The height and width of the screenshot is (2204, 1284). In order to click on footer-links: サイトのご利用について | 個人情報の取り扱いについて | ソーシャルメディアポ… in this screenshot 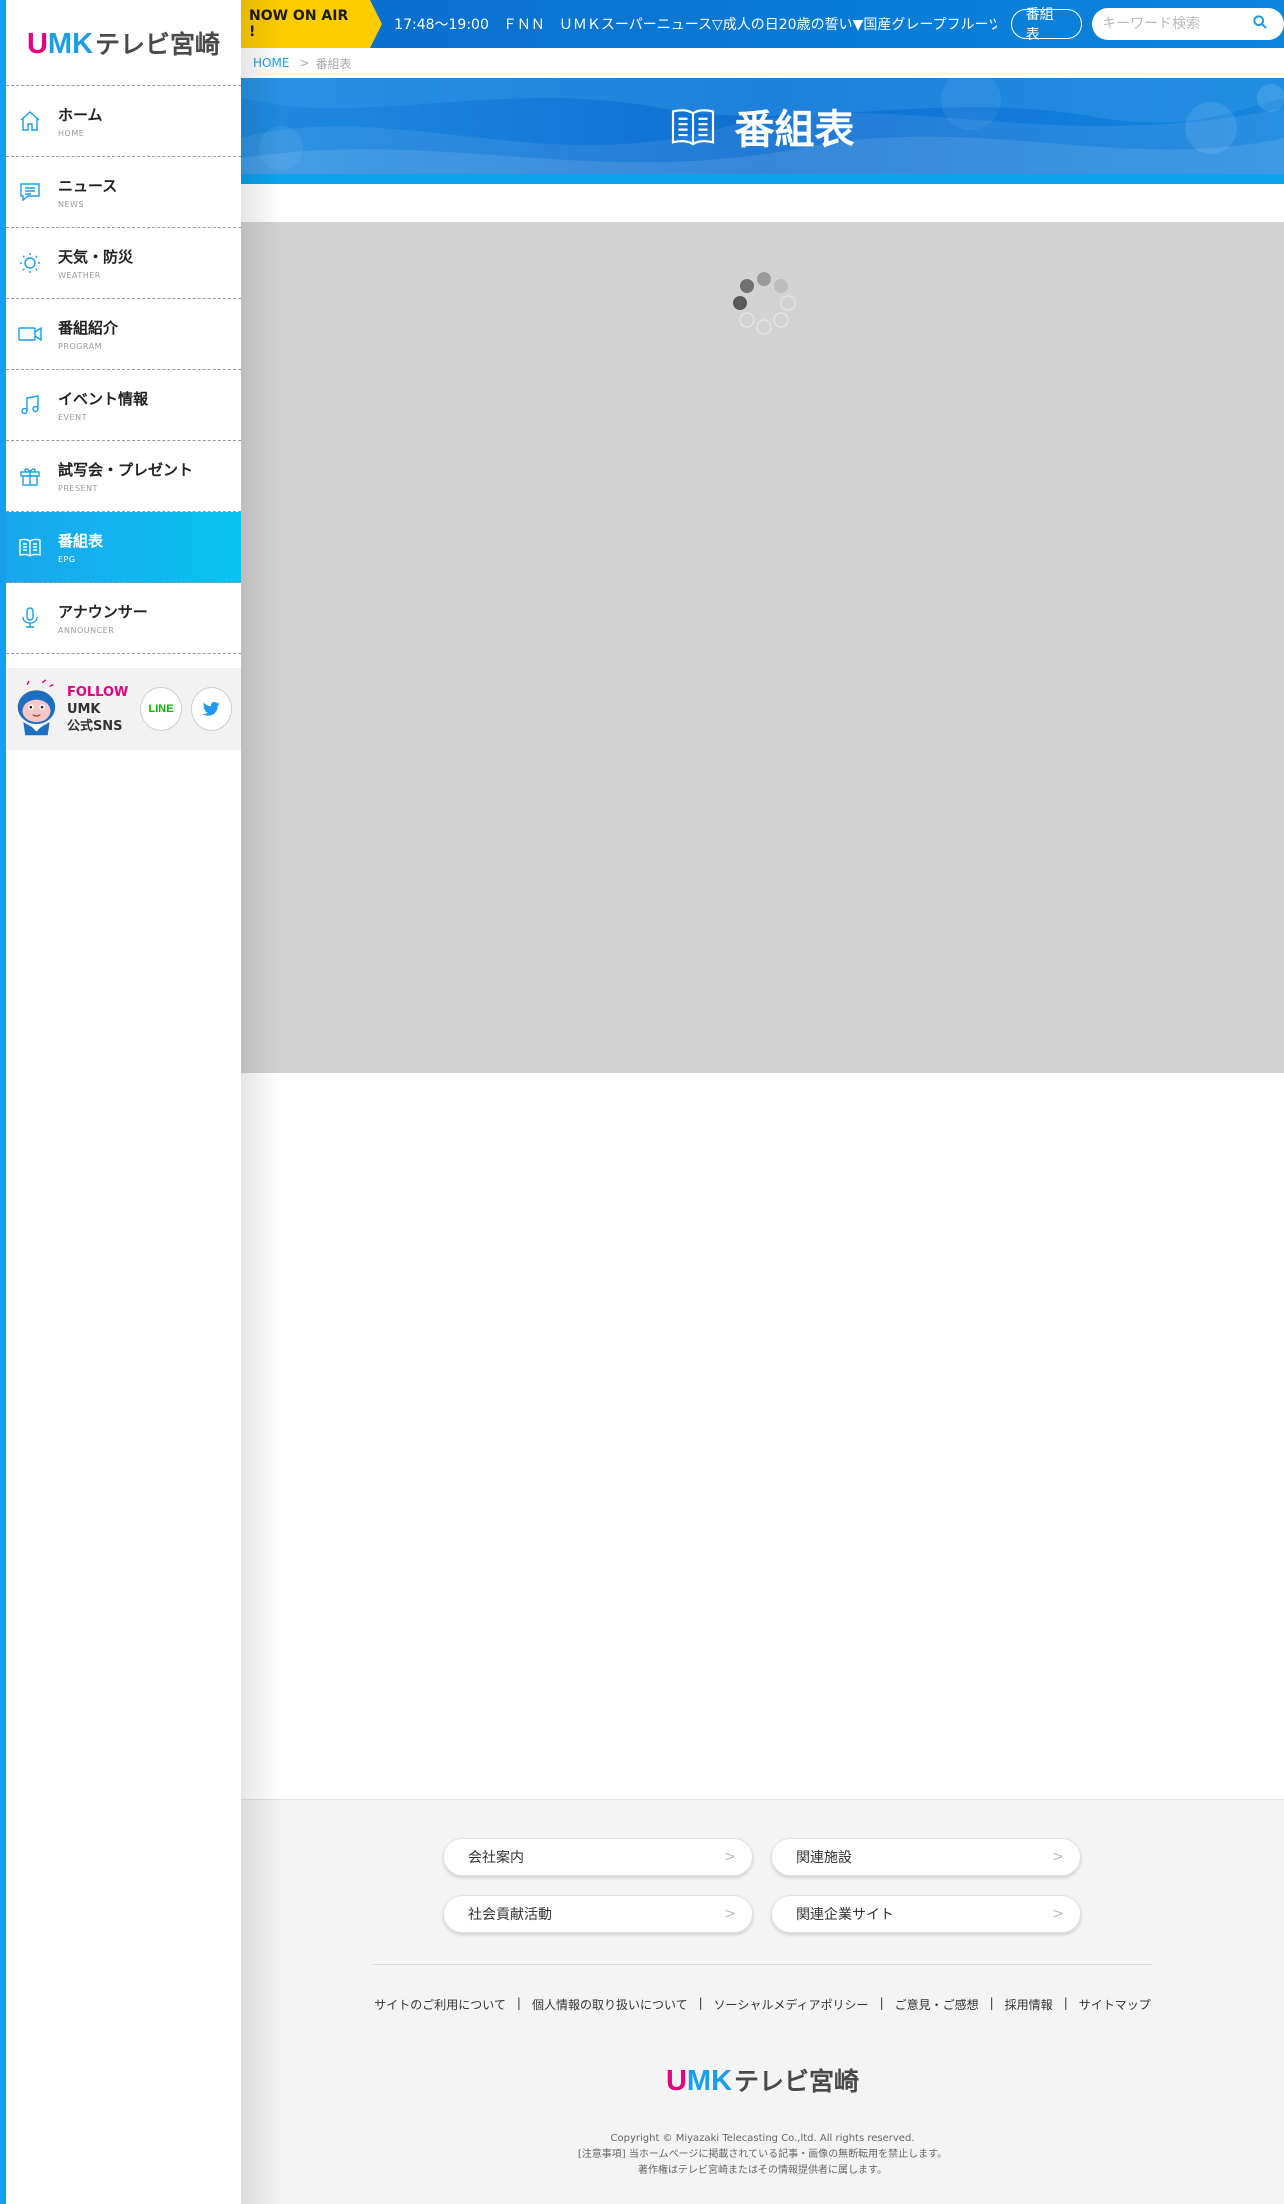, I will do `click(762, 2004)`.